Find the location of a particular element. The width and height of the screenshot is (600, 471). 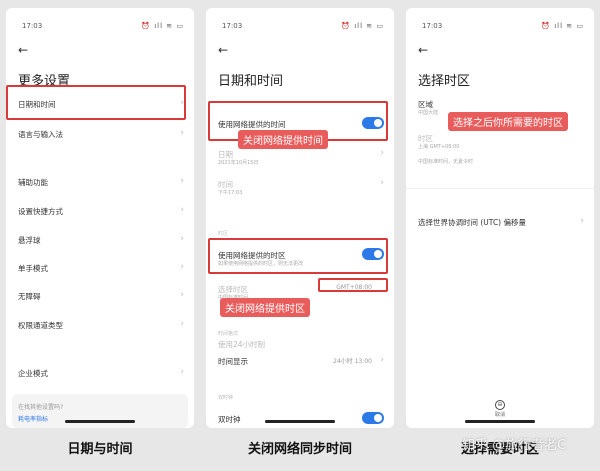

dual-clock-label: 双时钟 is located at coordinates (229, 419).